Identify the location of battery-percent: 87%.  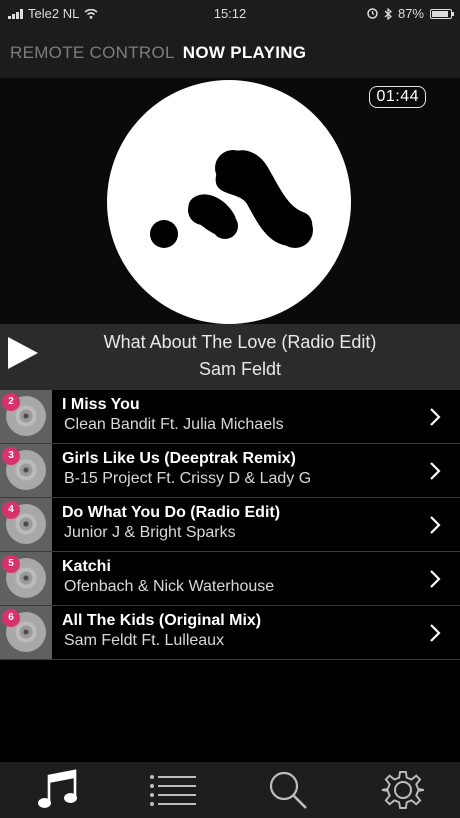
(410, 13).